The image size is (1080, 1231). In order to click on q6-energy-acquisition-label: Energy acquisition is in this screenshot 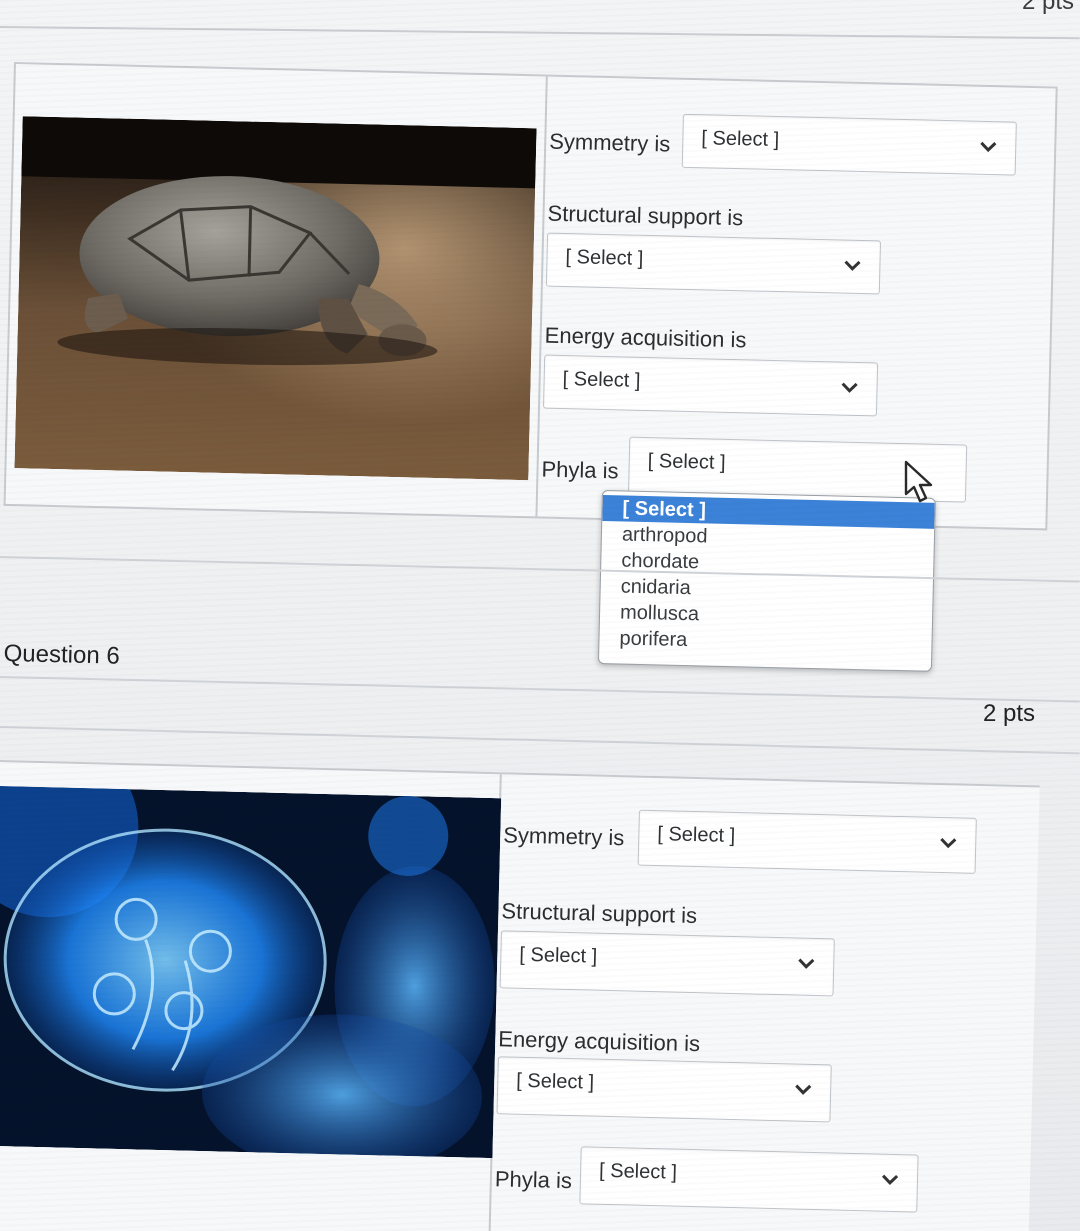, I will do `click(599, 1041)`.